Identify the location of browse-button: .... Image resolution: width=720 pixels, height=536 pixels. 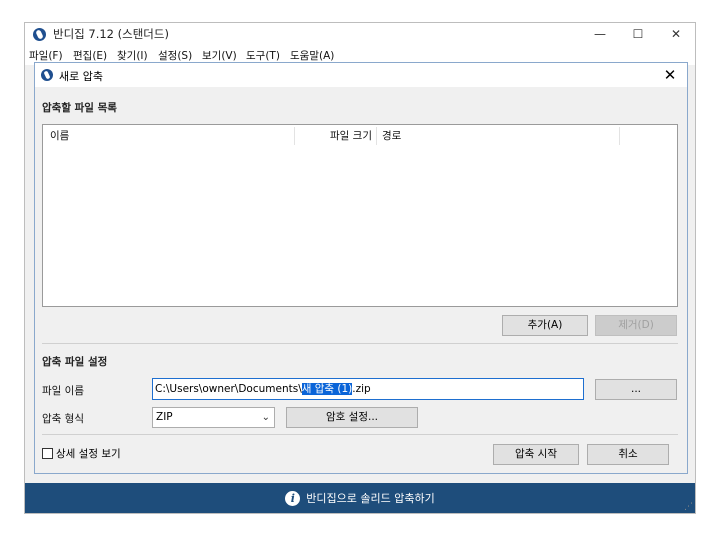
(636, 389).